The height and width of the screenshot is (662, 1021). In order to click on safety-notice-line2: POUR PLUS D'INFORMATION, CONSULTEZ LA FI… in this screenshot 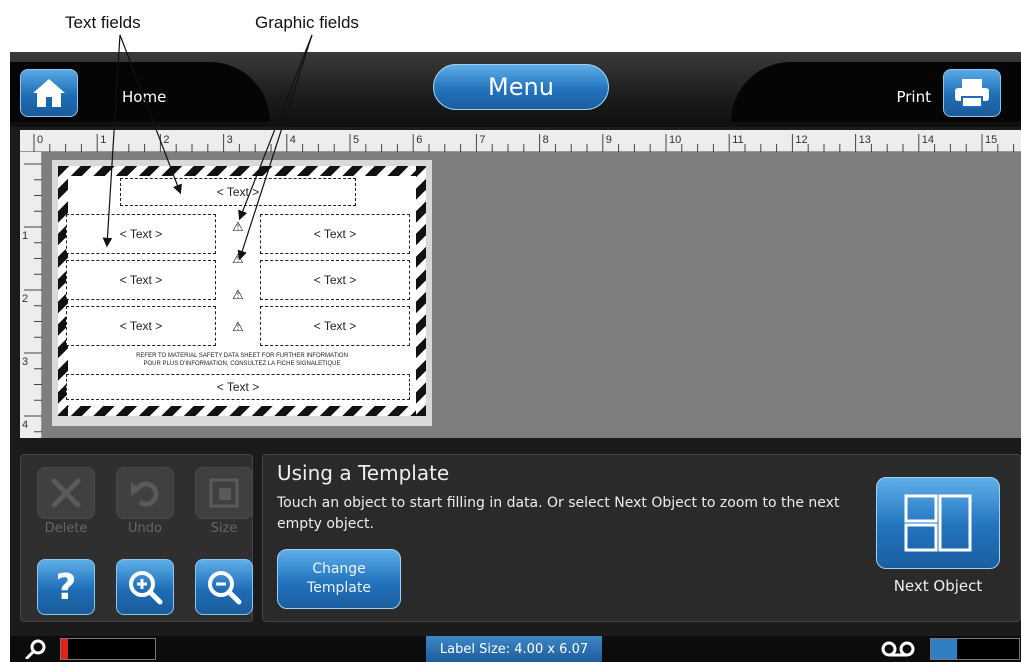, I will do `click(242, 364)`.